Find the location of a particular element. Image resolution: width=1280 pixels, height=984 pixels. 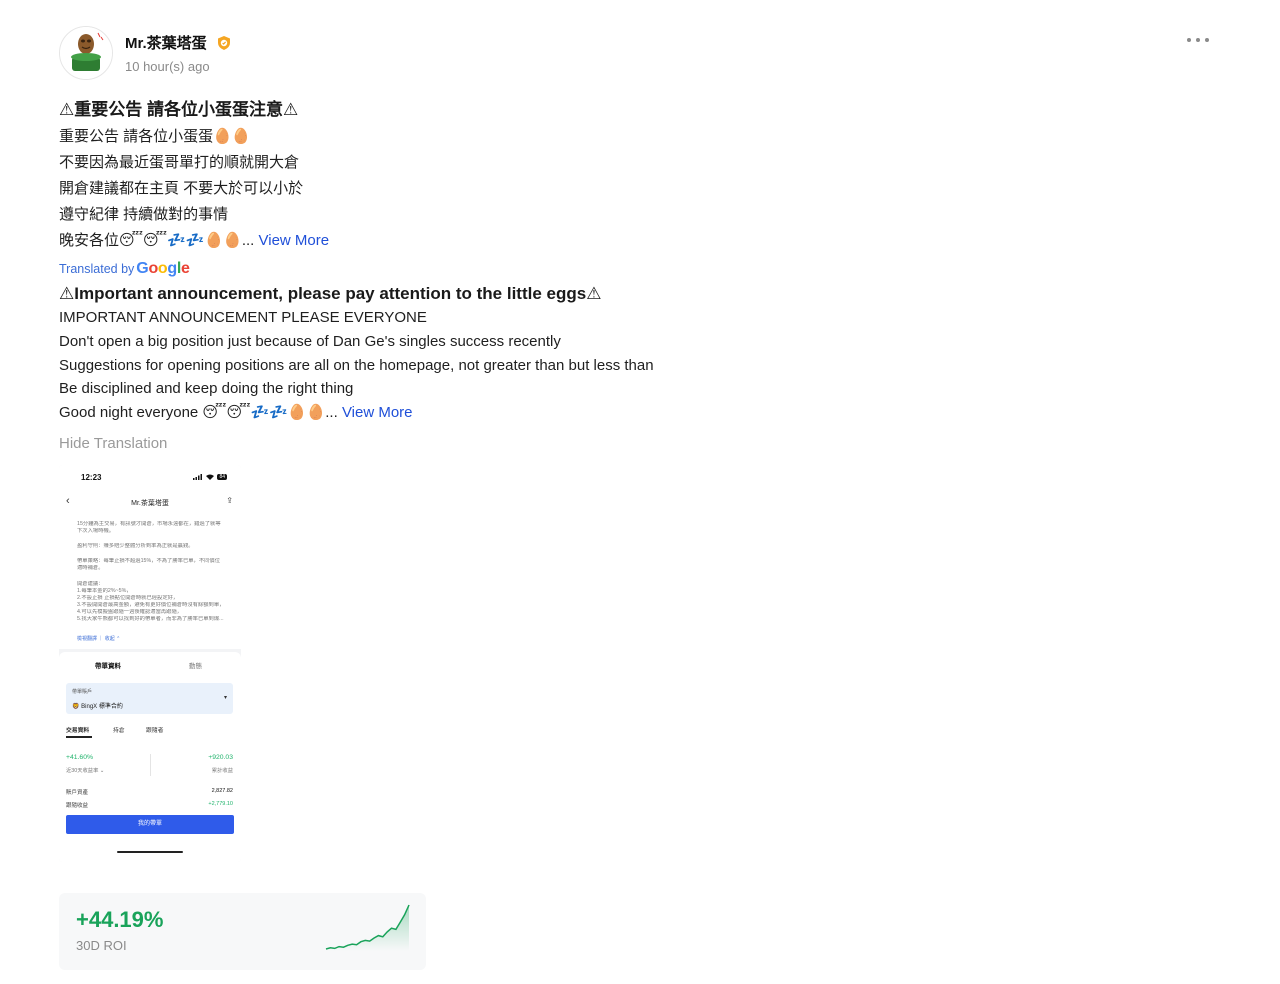

hide-translation-button: Hide Translation is located at coordinates (113, 443).